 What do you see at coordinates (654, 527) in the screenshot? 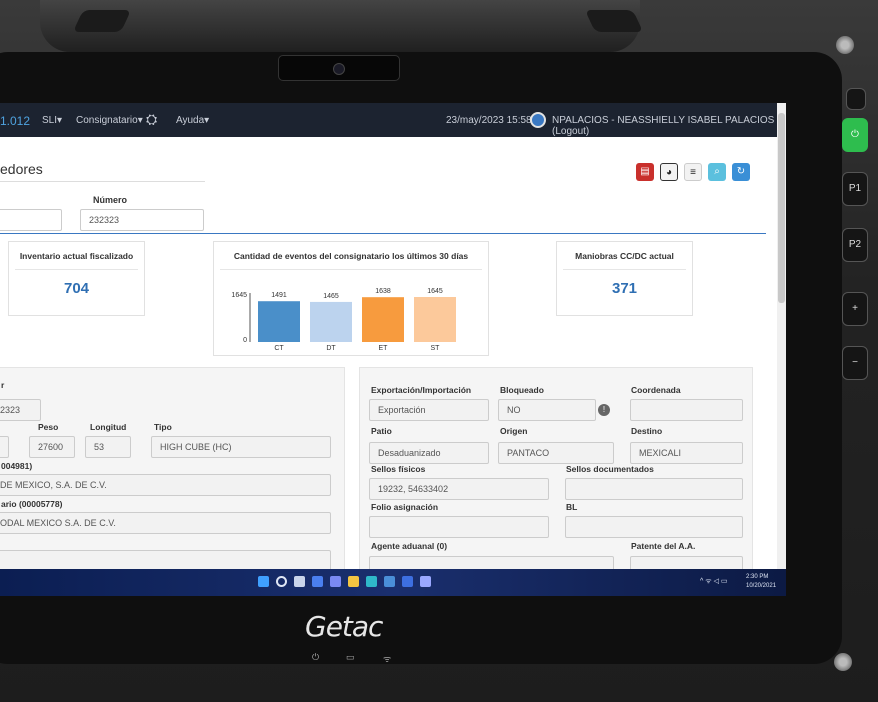
I see `bl-input` at bounding box center [654, 527].